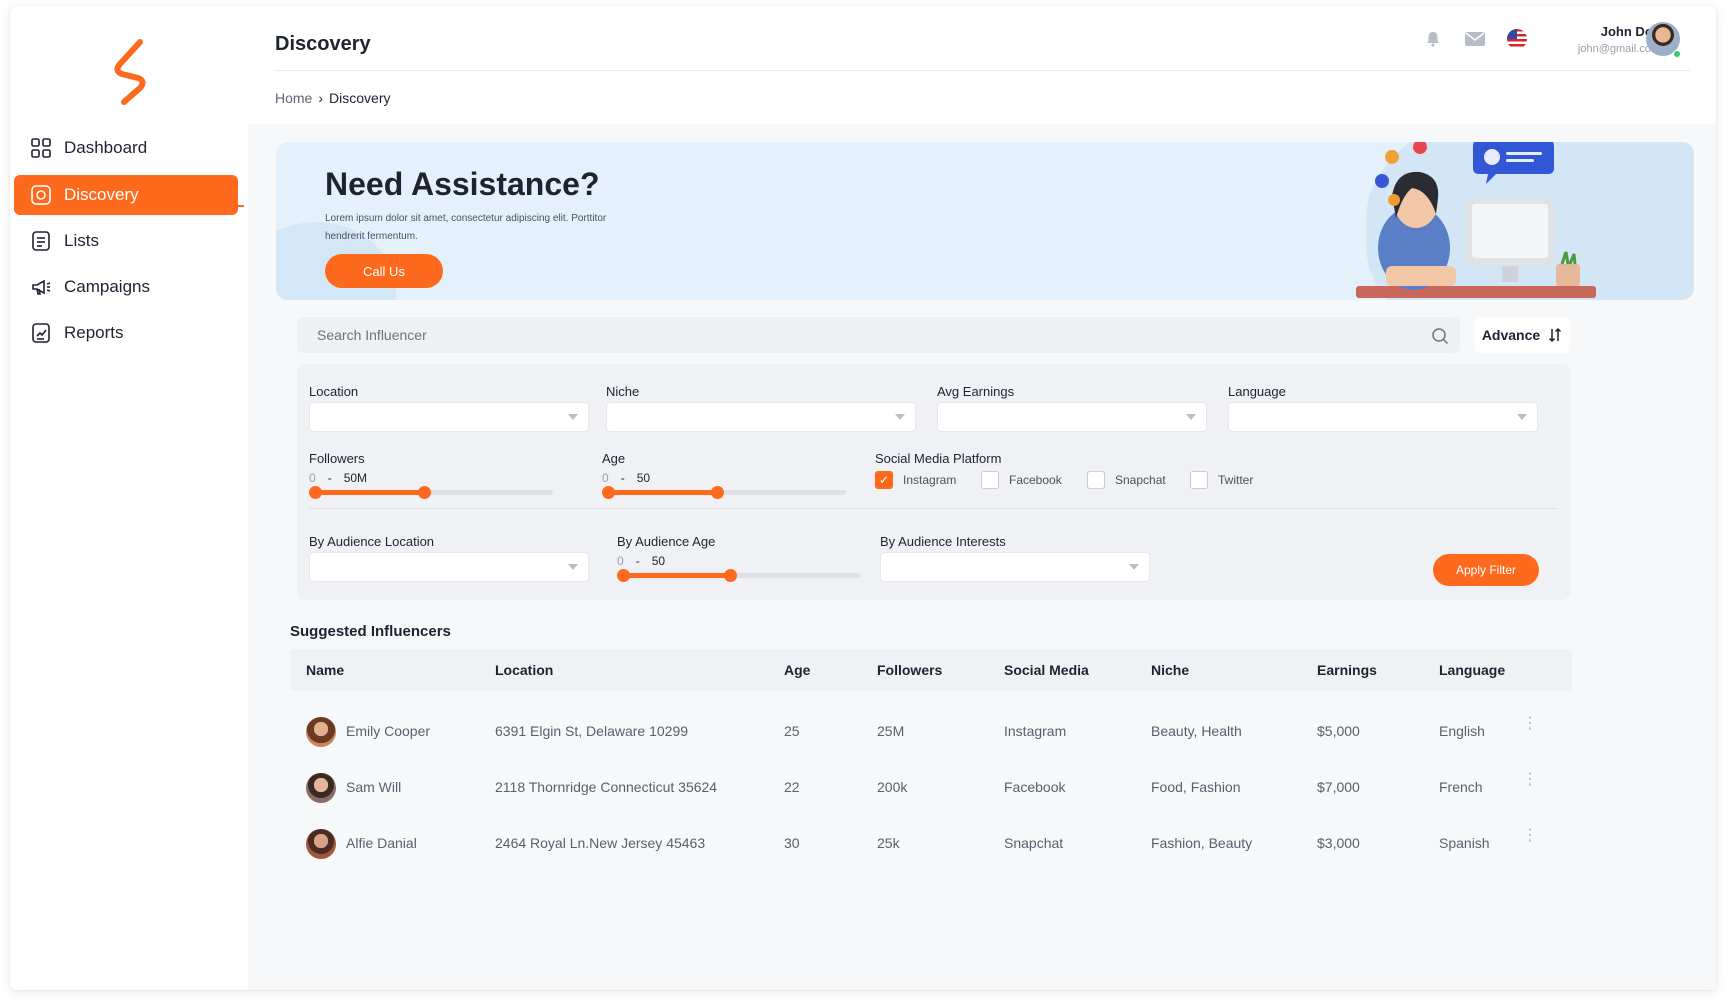  I want to click on audience-location-label: By Audience Location, so click(372, 541).